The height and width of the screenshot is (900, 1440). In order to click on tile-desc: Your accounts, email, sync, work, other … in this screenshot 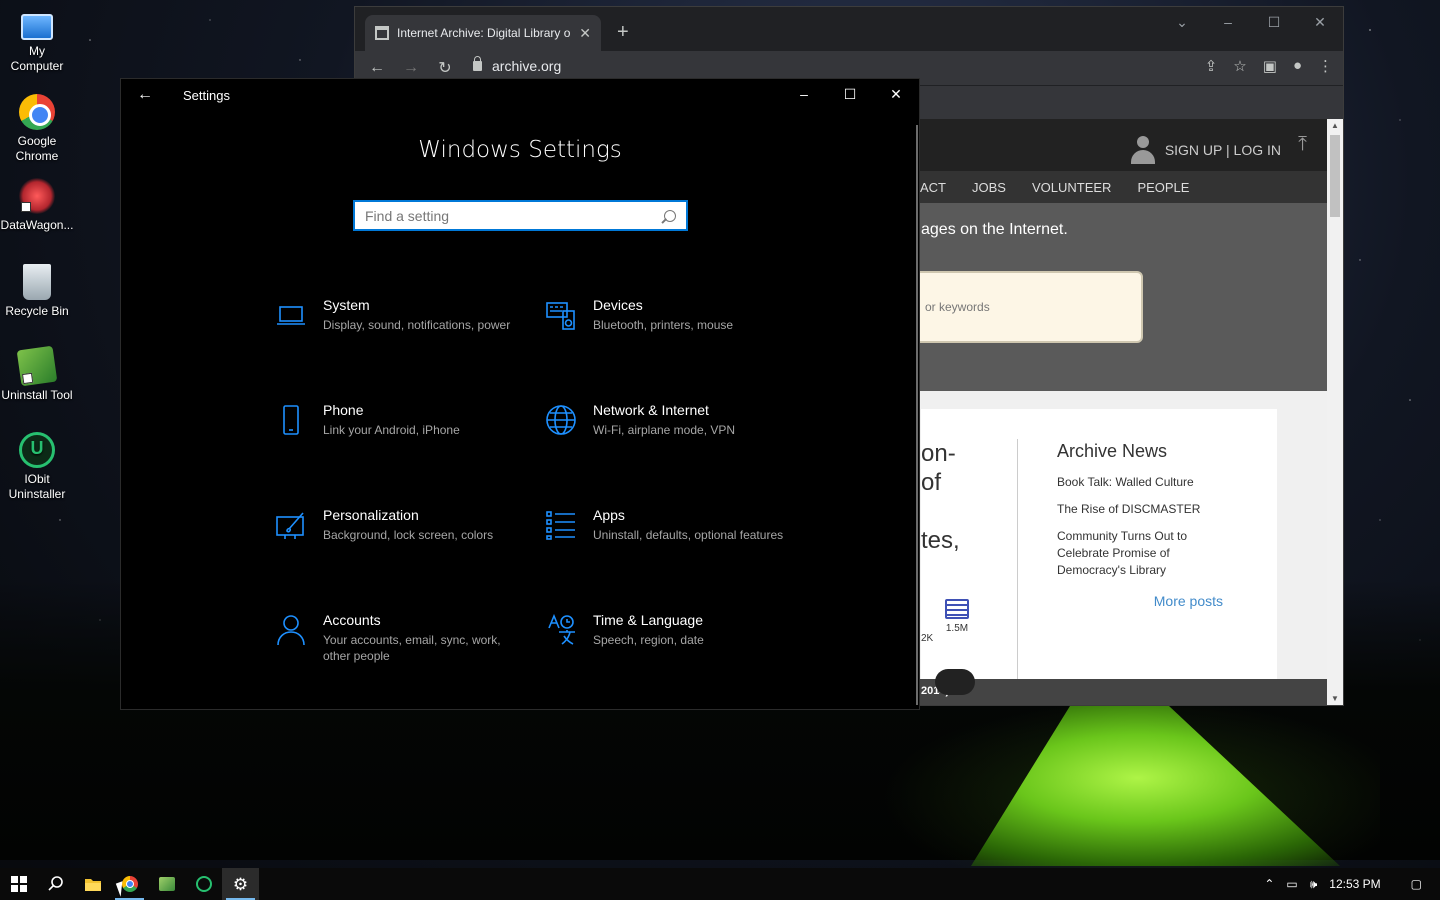, I will do `click(412, 648)`.